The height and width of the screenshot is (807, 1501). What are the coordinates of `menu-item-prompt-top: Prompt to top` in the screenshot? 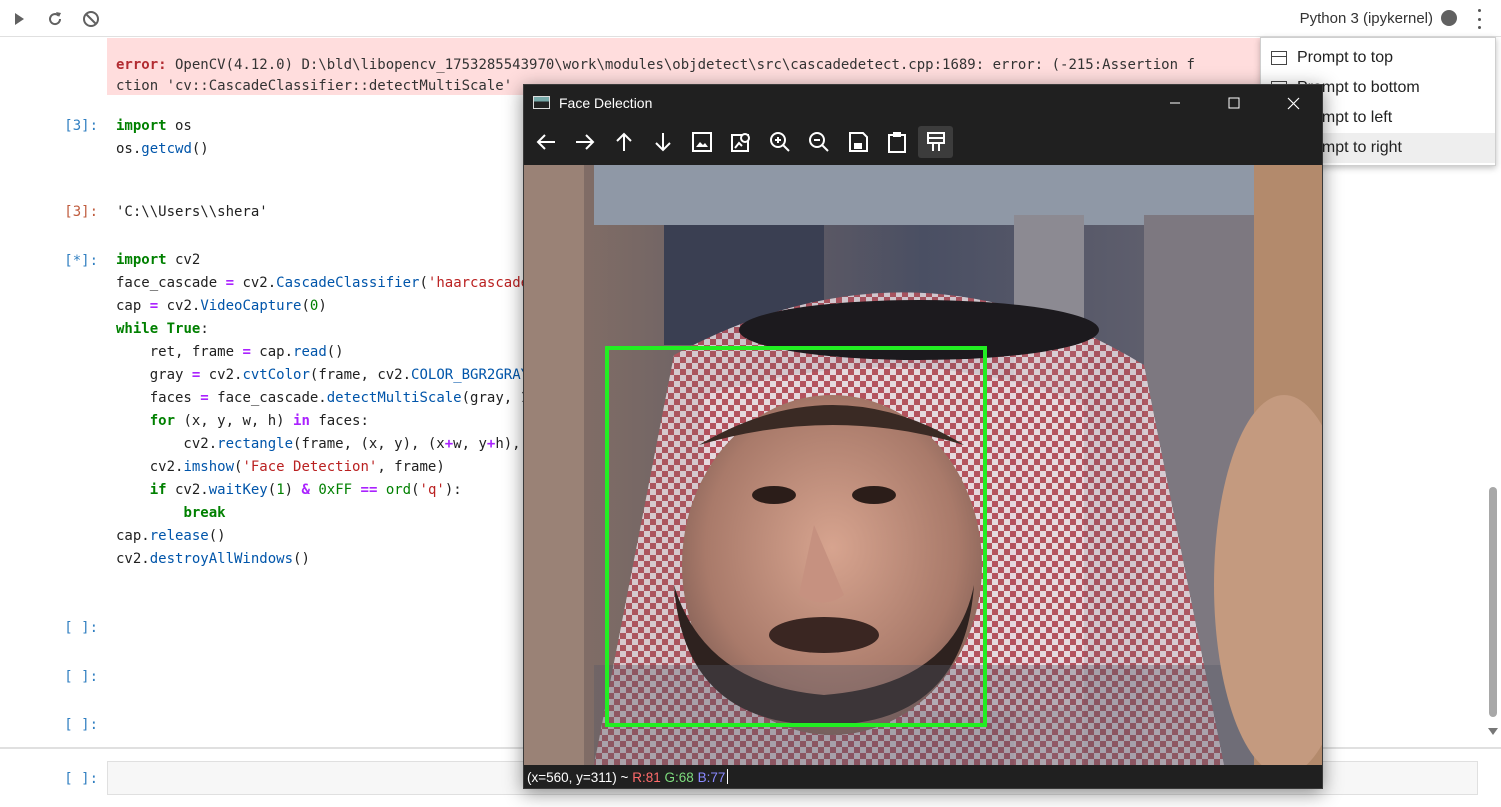 It's located at (1378, 58).